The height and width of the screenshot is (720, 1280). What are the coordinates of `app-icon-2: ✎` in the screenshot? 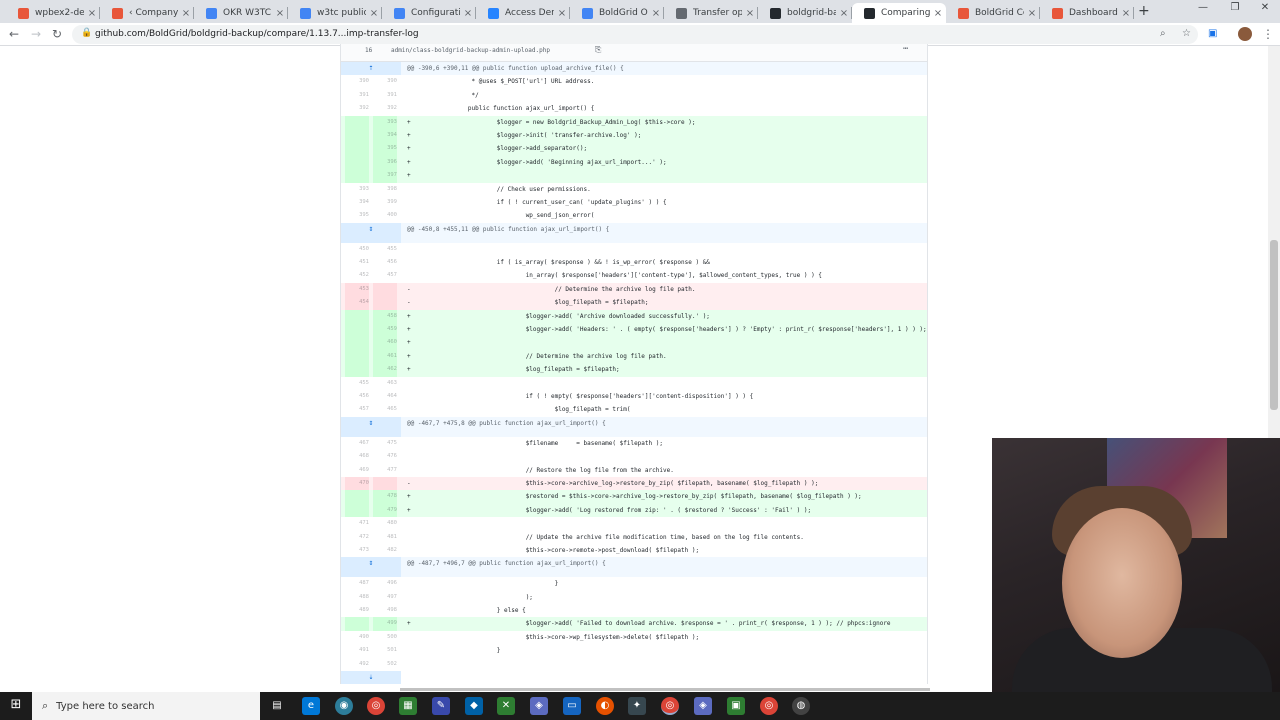 It's located at (441, 706).